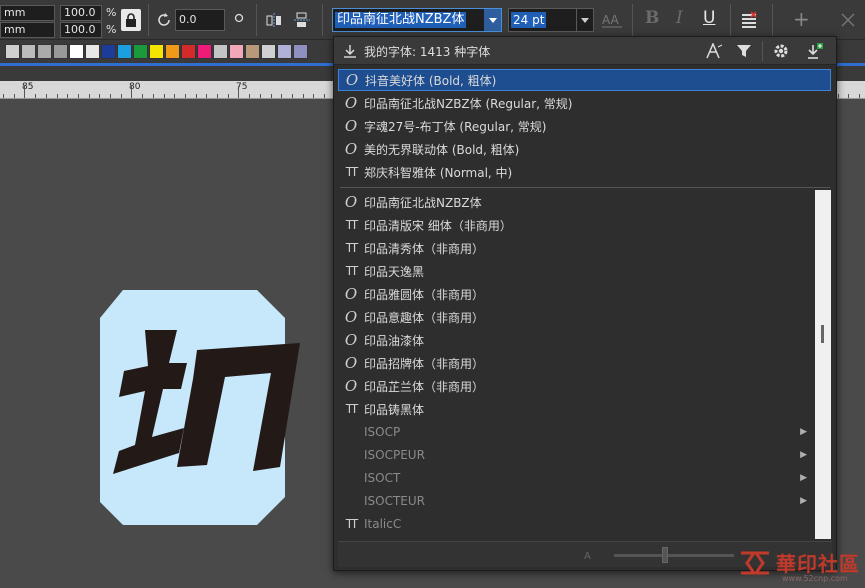 This screenshot has width=865, height=588. Describe the element at coordinates (584, 202) in the screenshot. I see `font-list-item: O 印品南征北战NZBZ体` at that location.